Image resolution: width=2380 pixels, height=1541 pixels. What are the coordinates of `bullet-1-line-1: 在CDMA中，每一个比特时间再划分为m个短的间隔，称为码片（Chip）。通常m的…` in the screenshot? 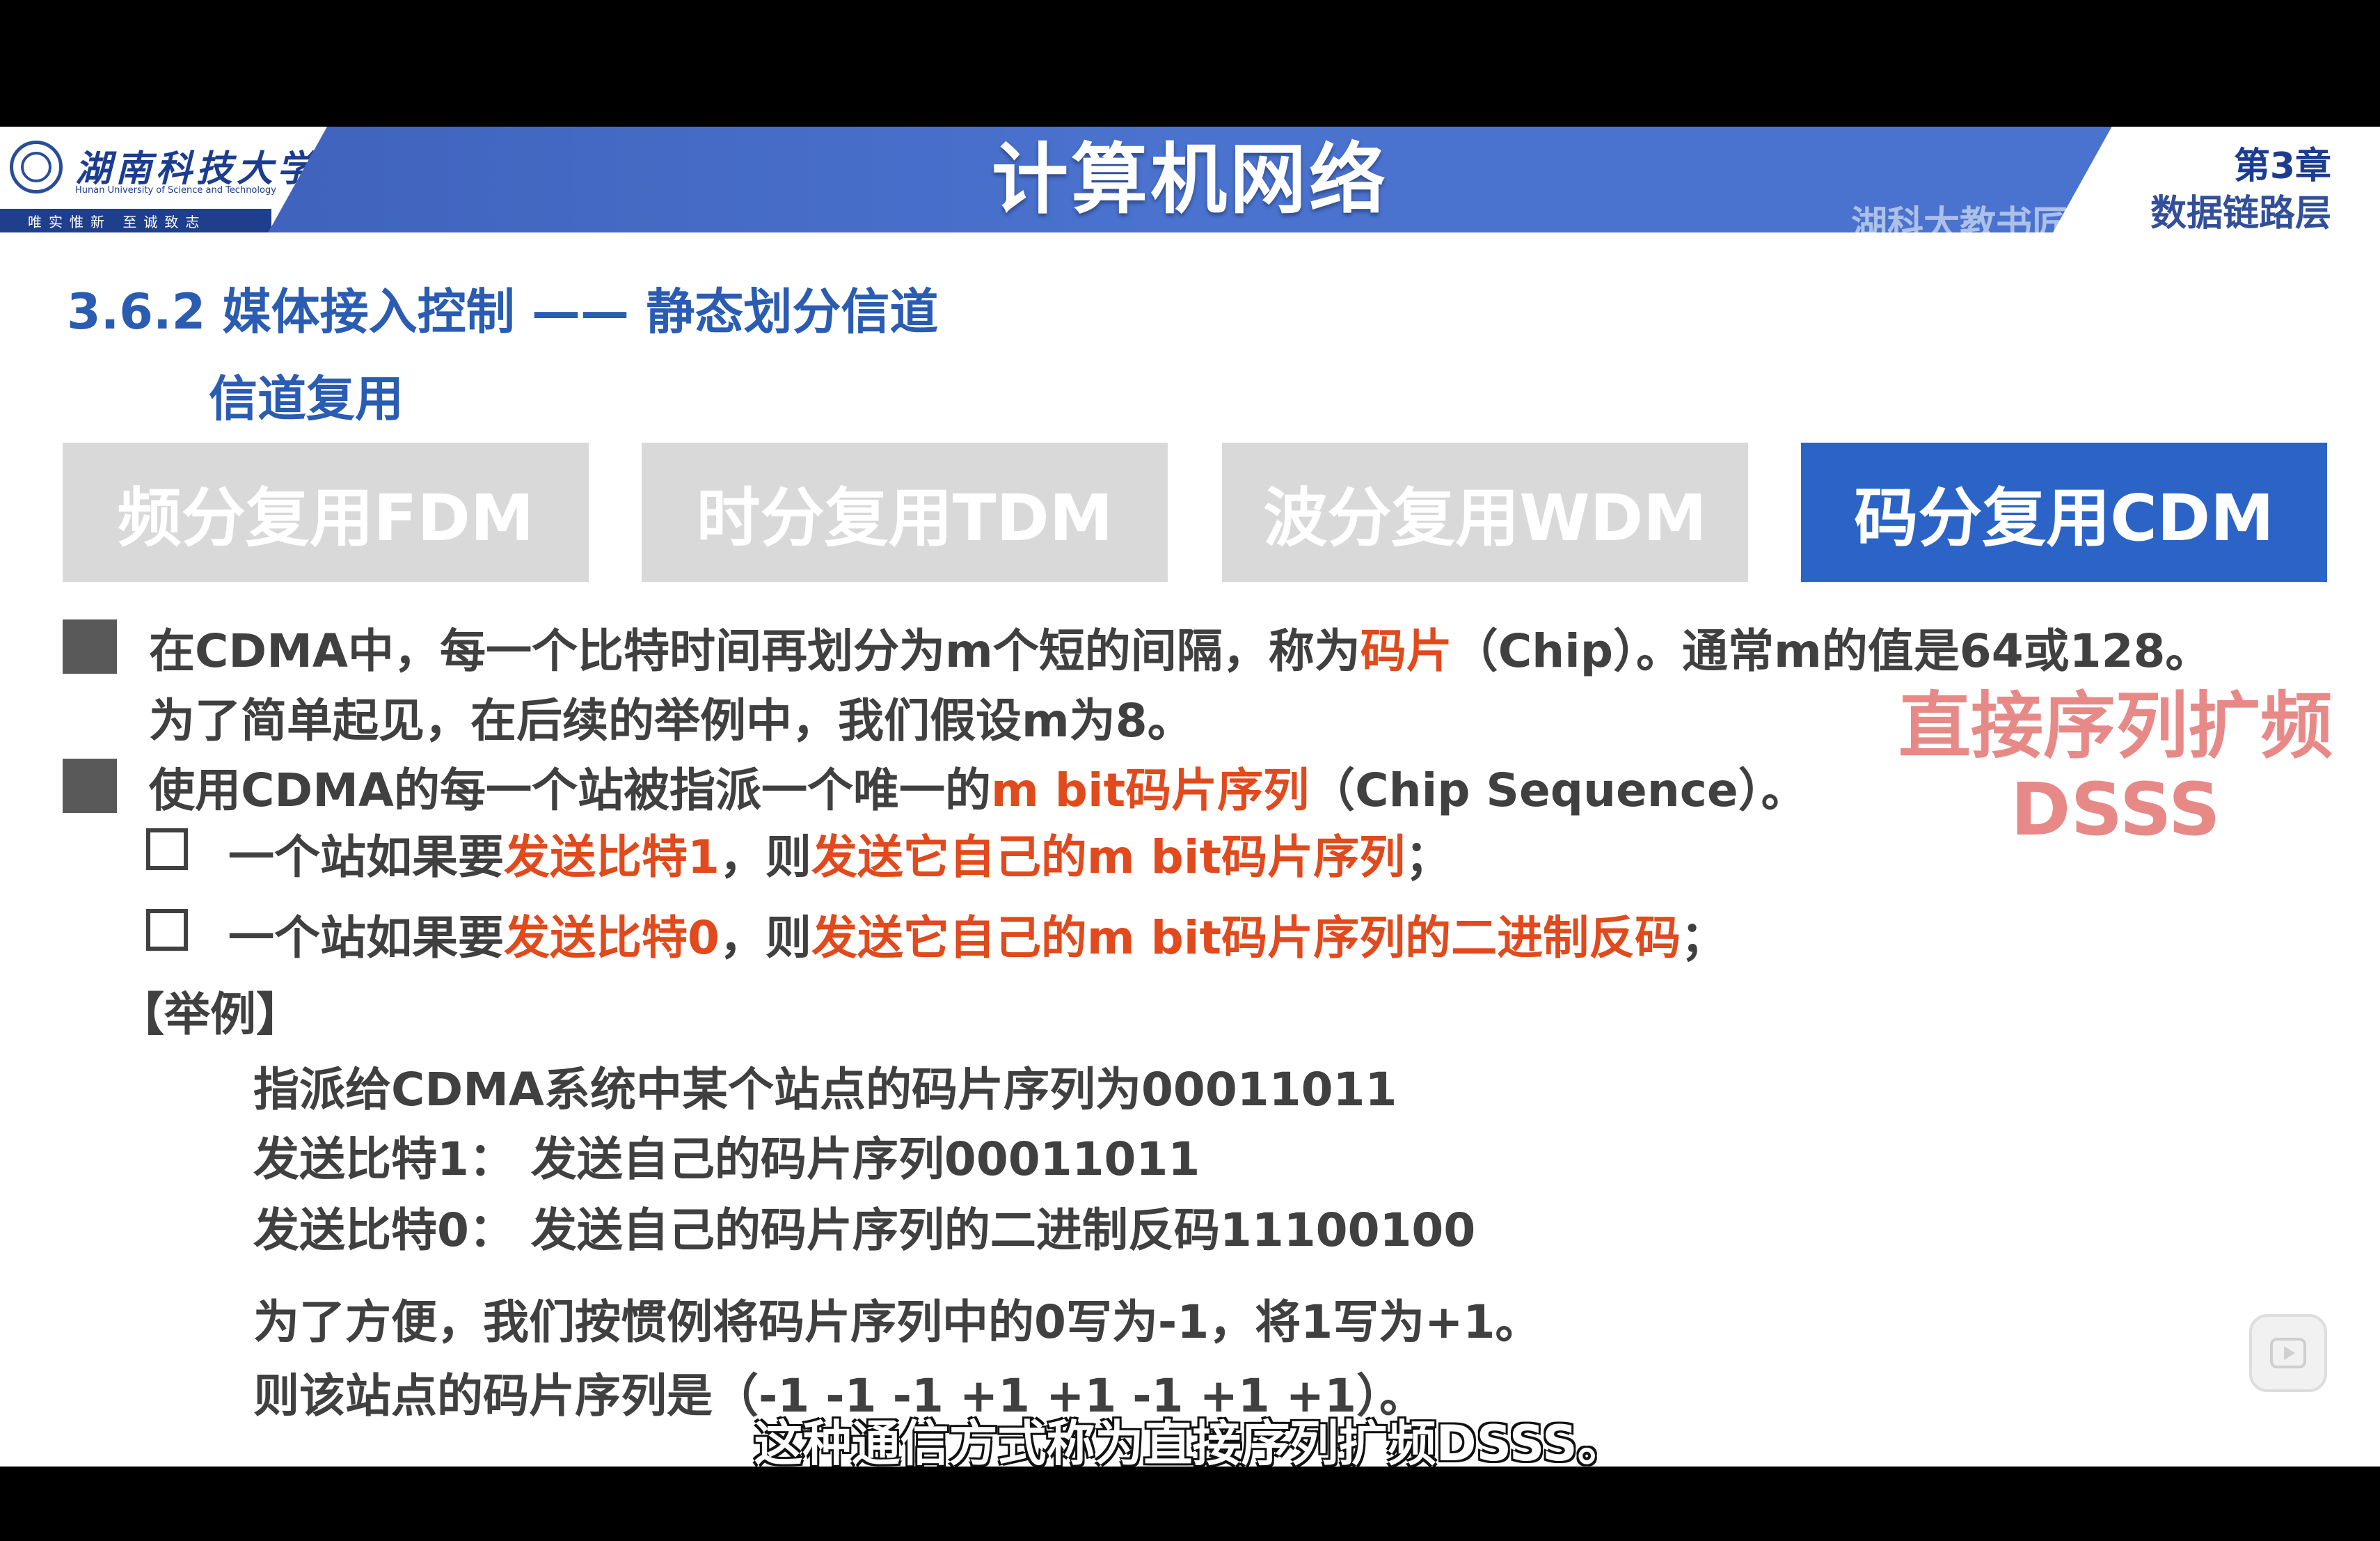 It's located at (1180, 651).